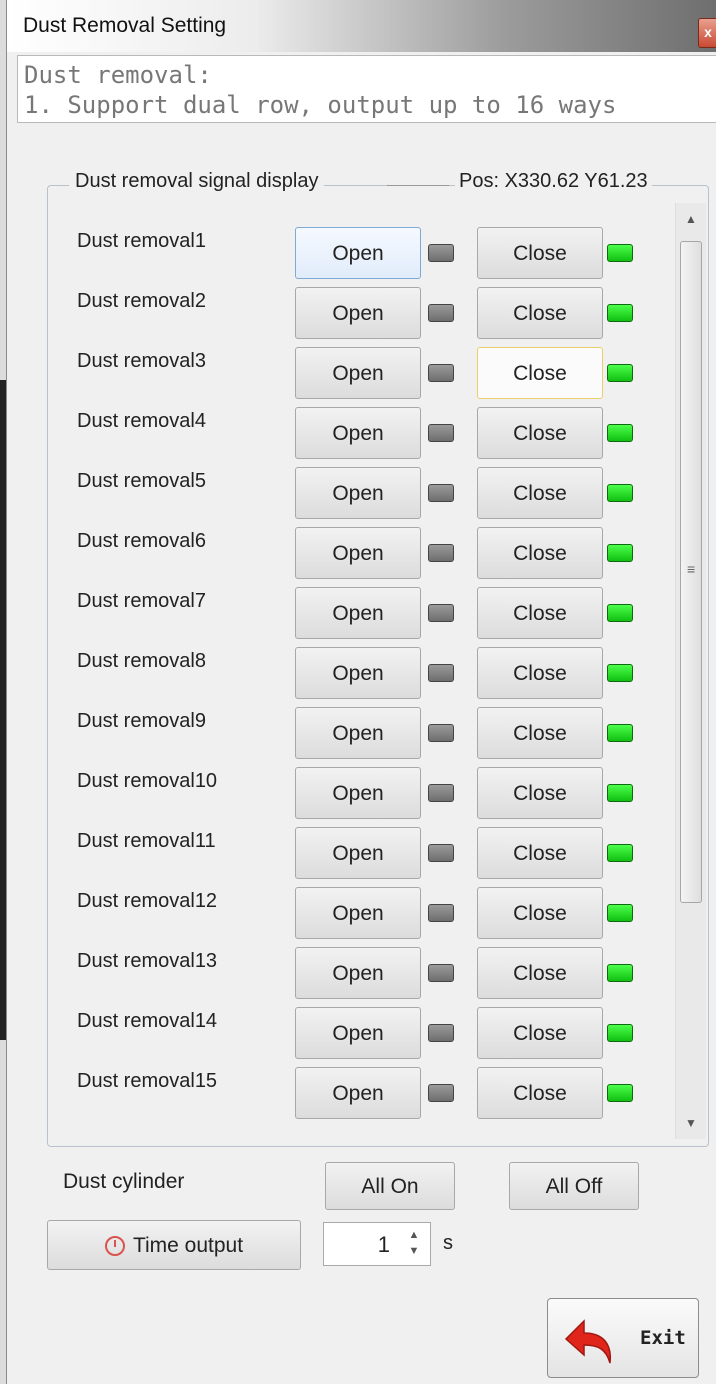  What do you see at coordinates (418, 185) in the screenshot?
I see `group-divider` at bounding box center [418, 185].